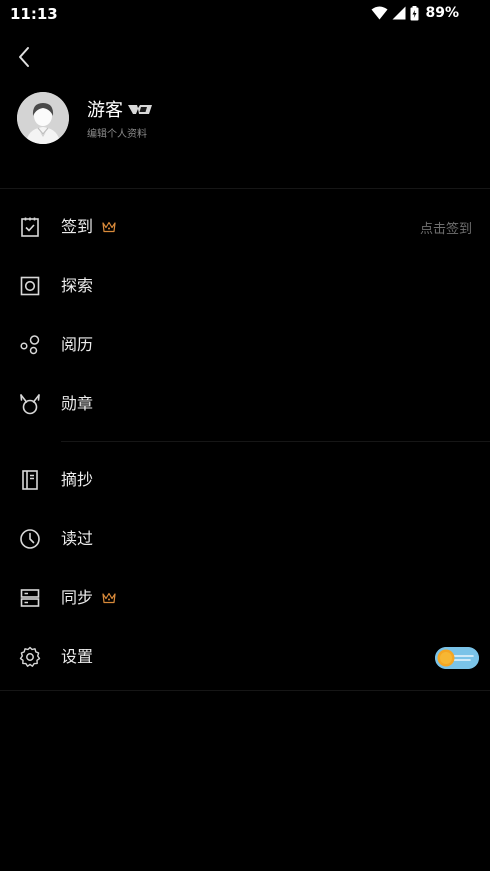 This screenshot has height=871, width=490. Describe the element at coordinates (30, 480) in the screenshot. I see `notebook-icon` at that location.